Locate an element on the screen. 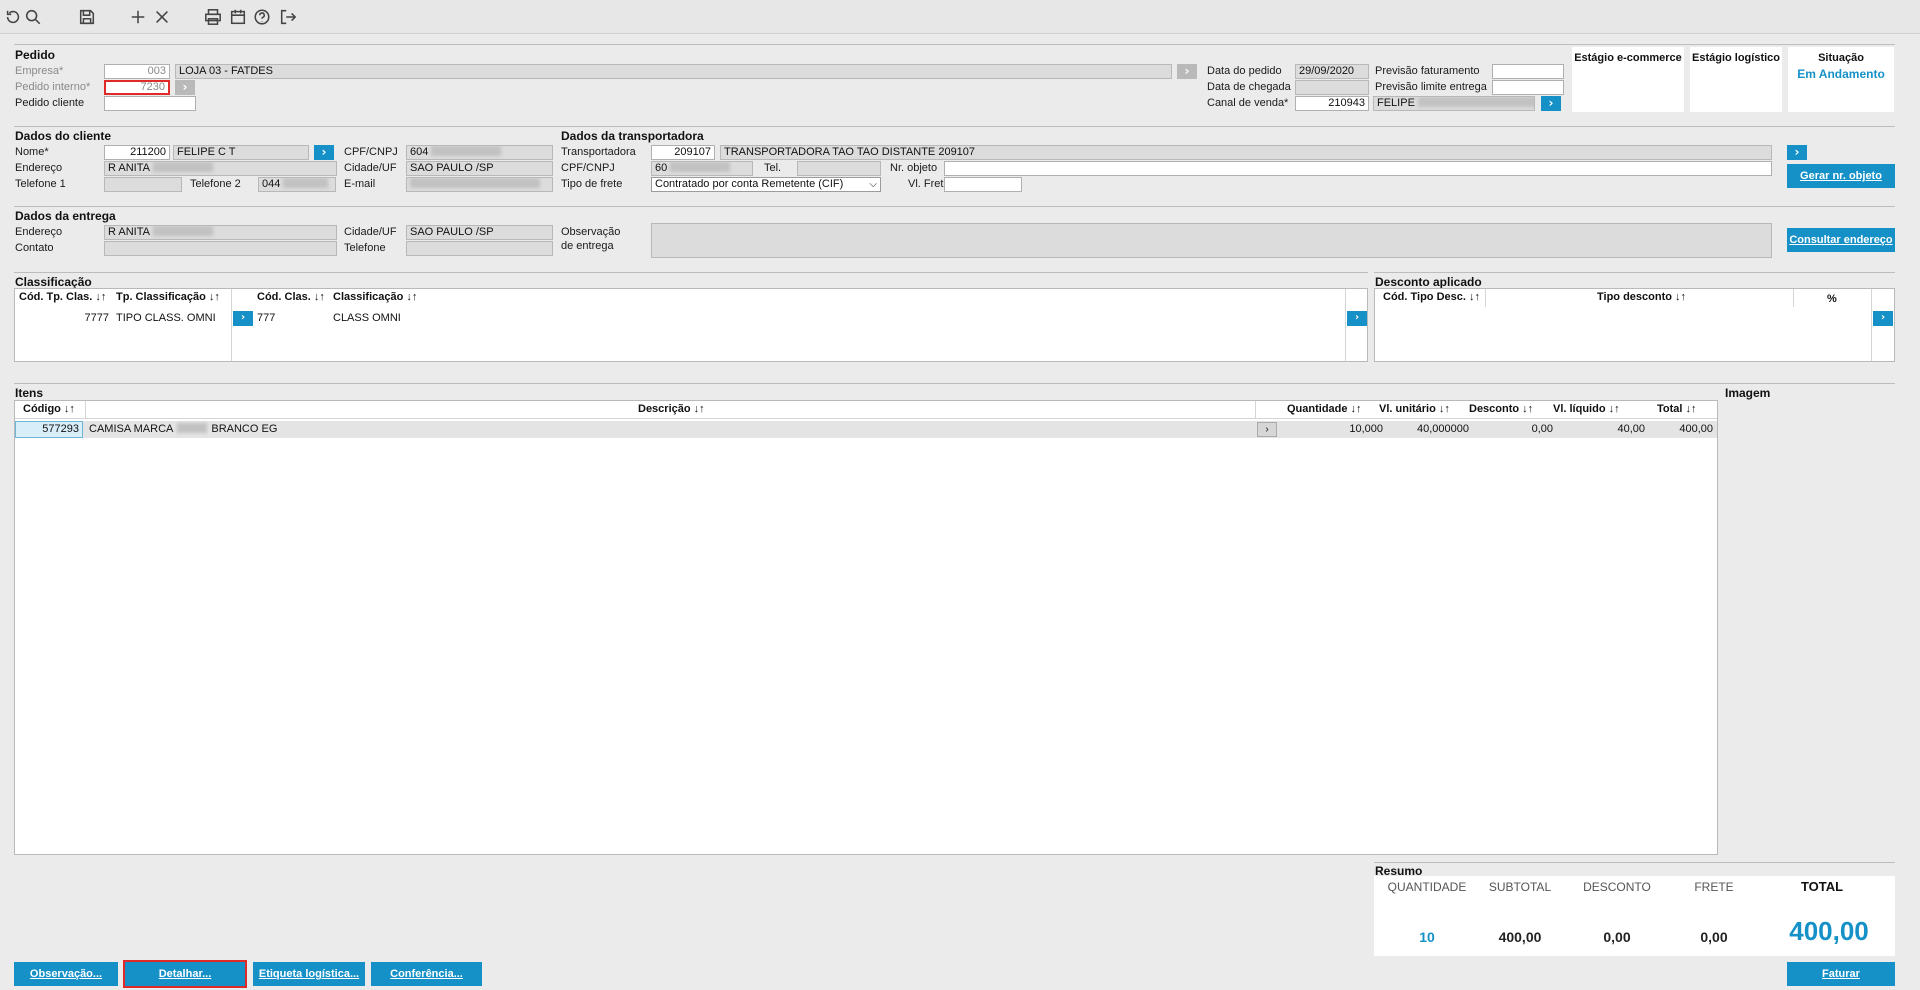  tipo-frete-label: Tipo de frete is located at coordinates (592, 184).